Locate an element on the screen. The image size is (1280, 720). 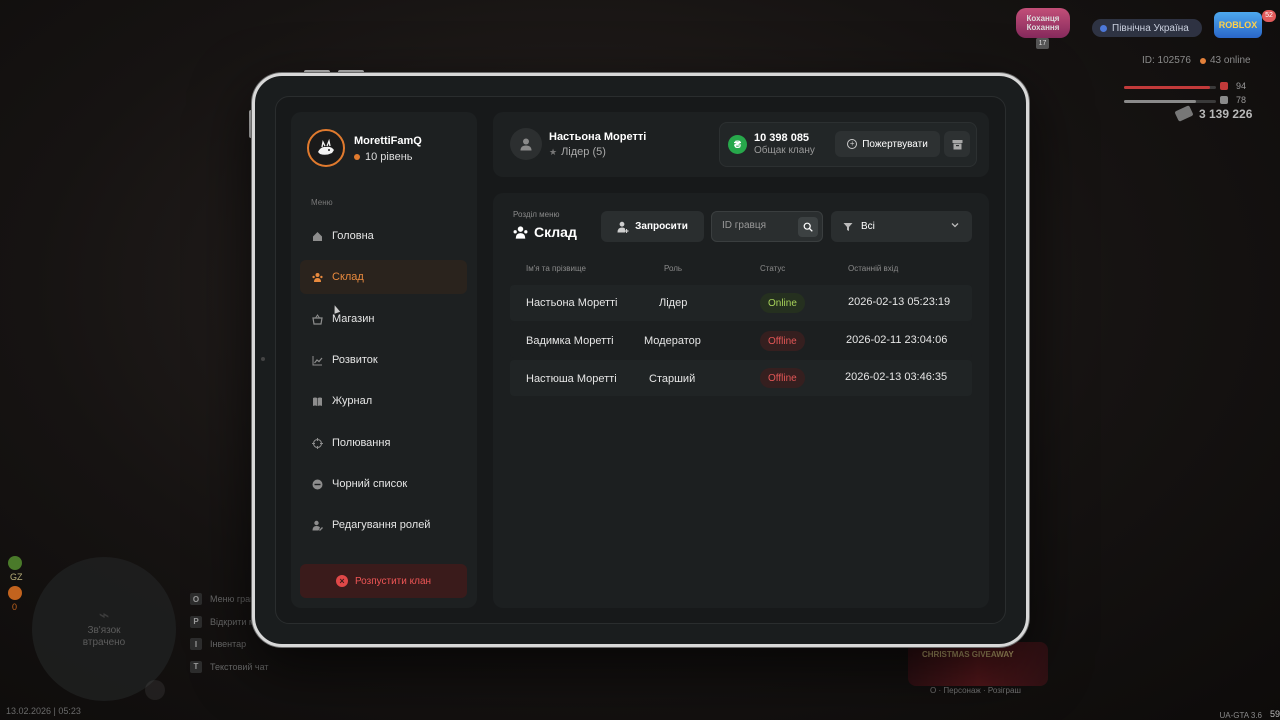
shield-icon is located at coordinates (1224, 100).